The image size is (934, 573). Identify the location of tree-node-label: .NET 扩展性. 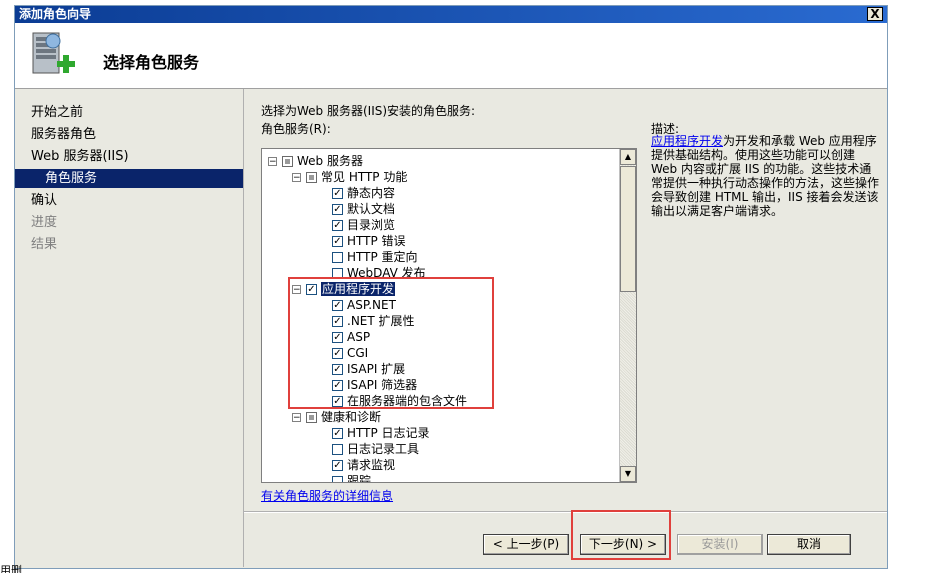
(381, 321).